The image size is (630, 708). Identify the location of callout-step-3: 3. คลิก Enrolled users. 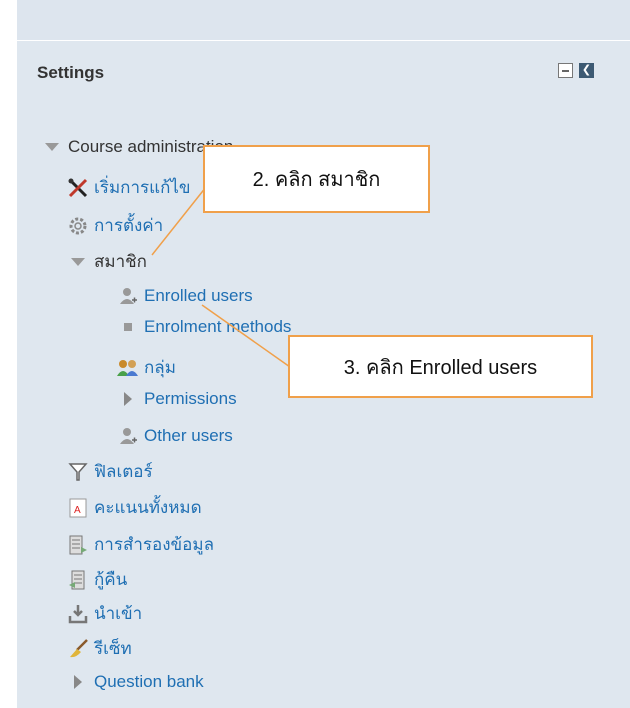
(440, 366).